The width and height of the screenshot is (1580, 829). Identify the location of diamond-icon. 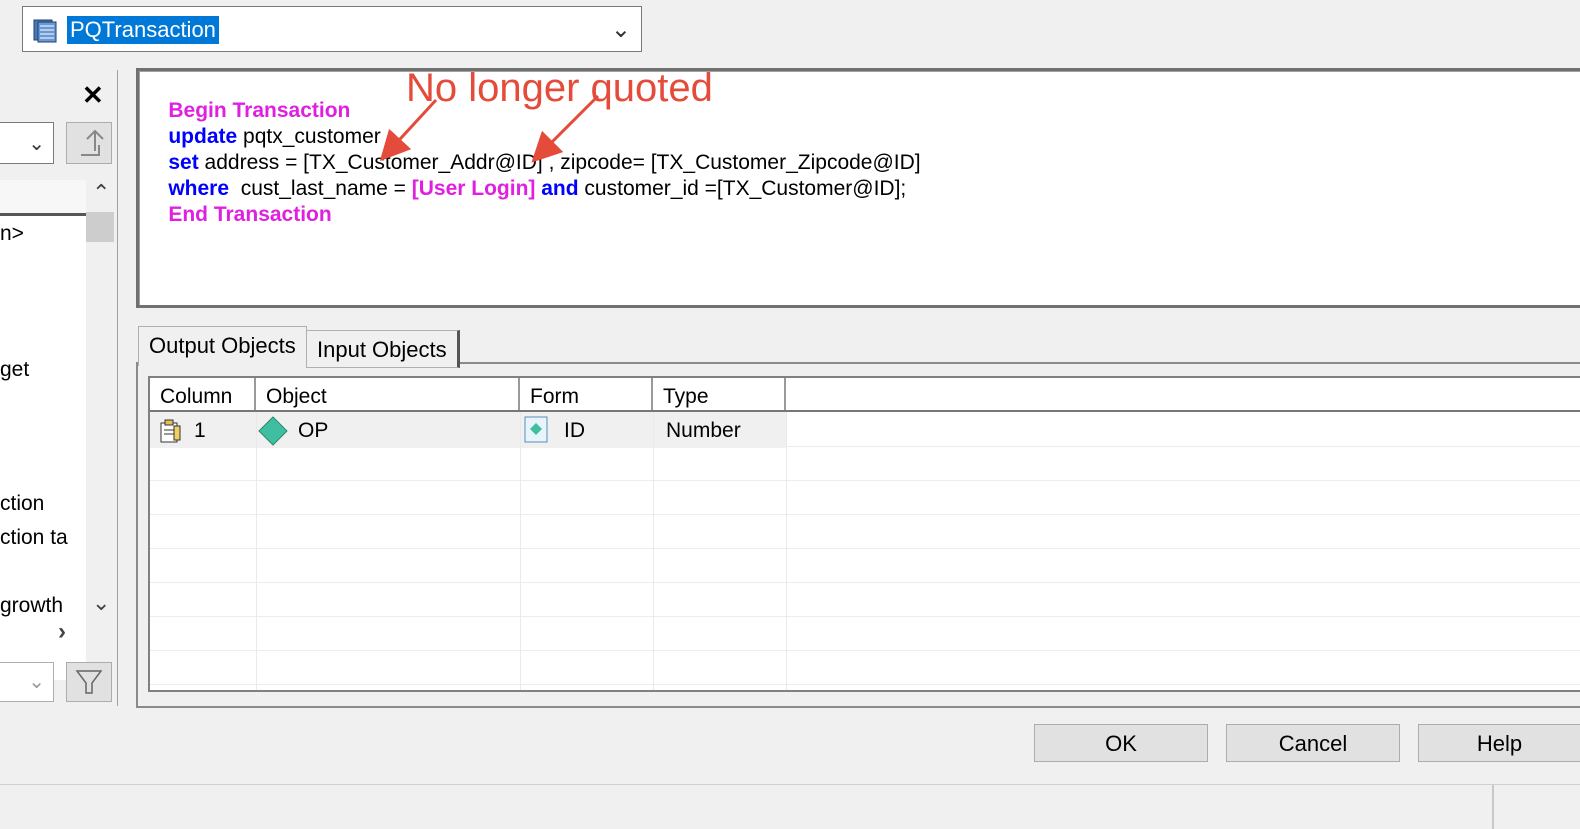
(273, 431).